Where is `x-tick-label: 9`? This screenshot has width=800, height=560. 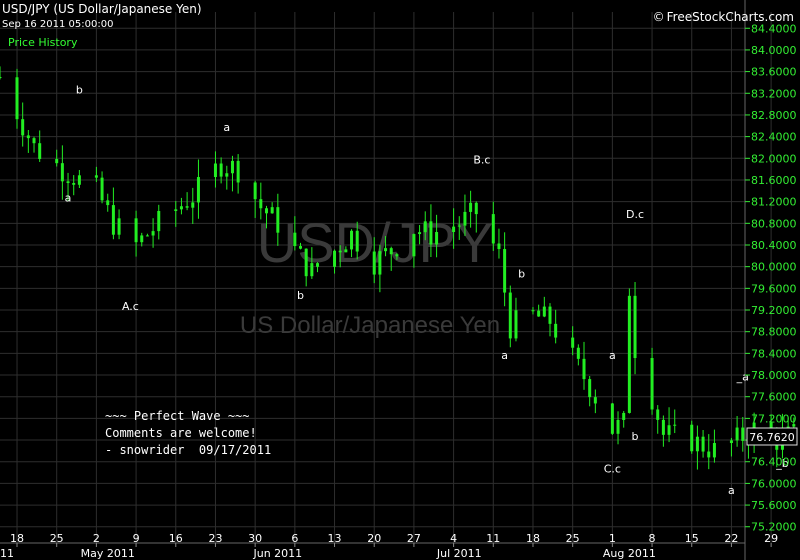
x-tick-label: 9 is located at coordinates (136, 538).